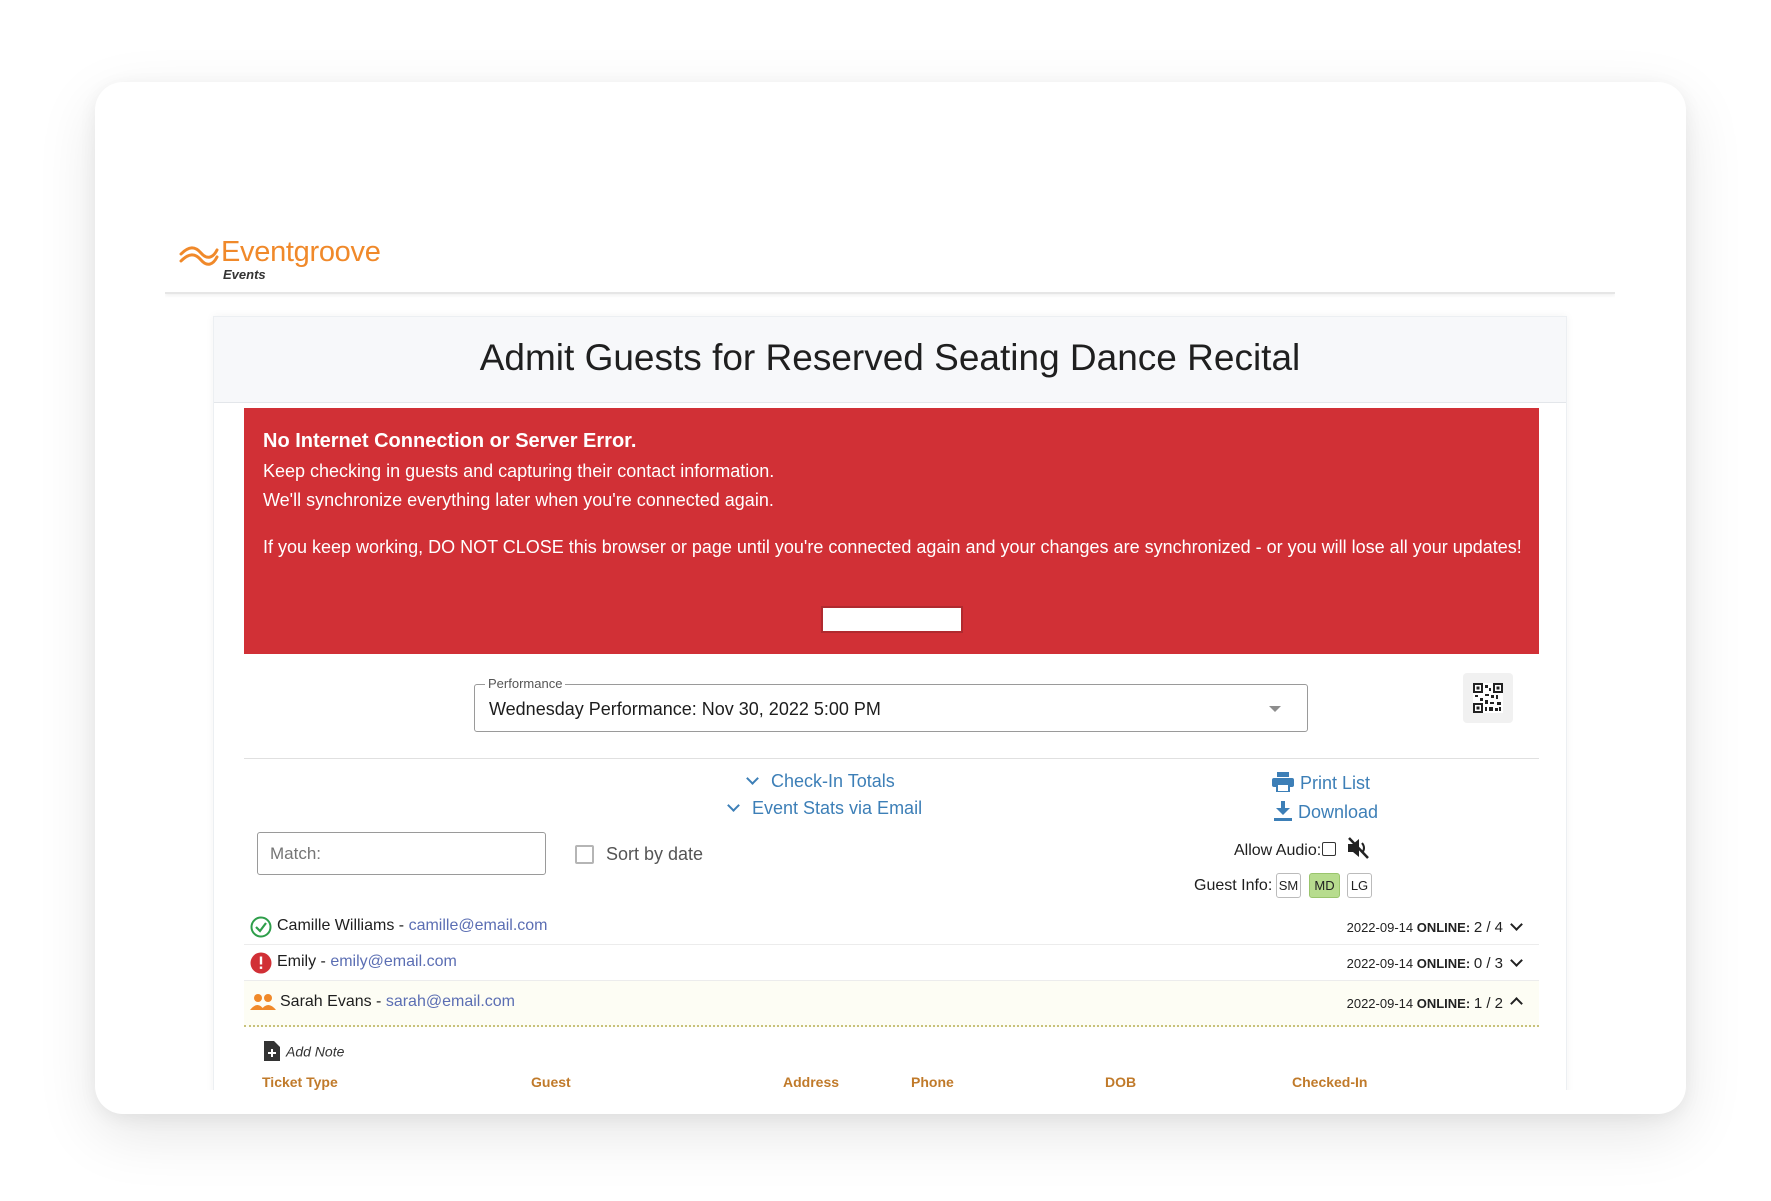  What do you see at coordinates (1278, 850) in the screenshot?
I see `allow-audio-label: Allow Audio:` at bounding box center [1278, 850].